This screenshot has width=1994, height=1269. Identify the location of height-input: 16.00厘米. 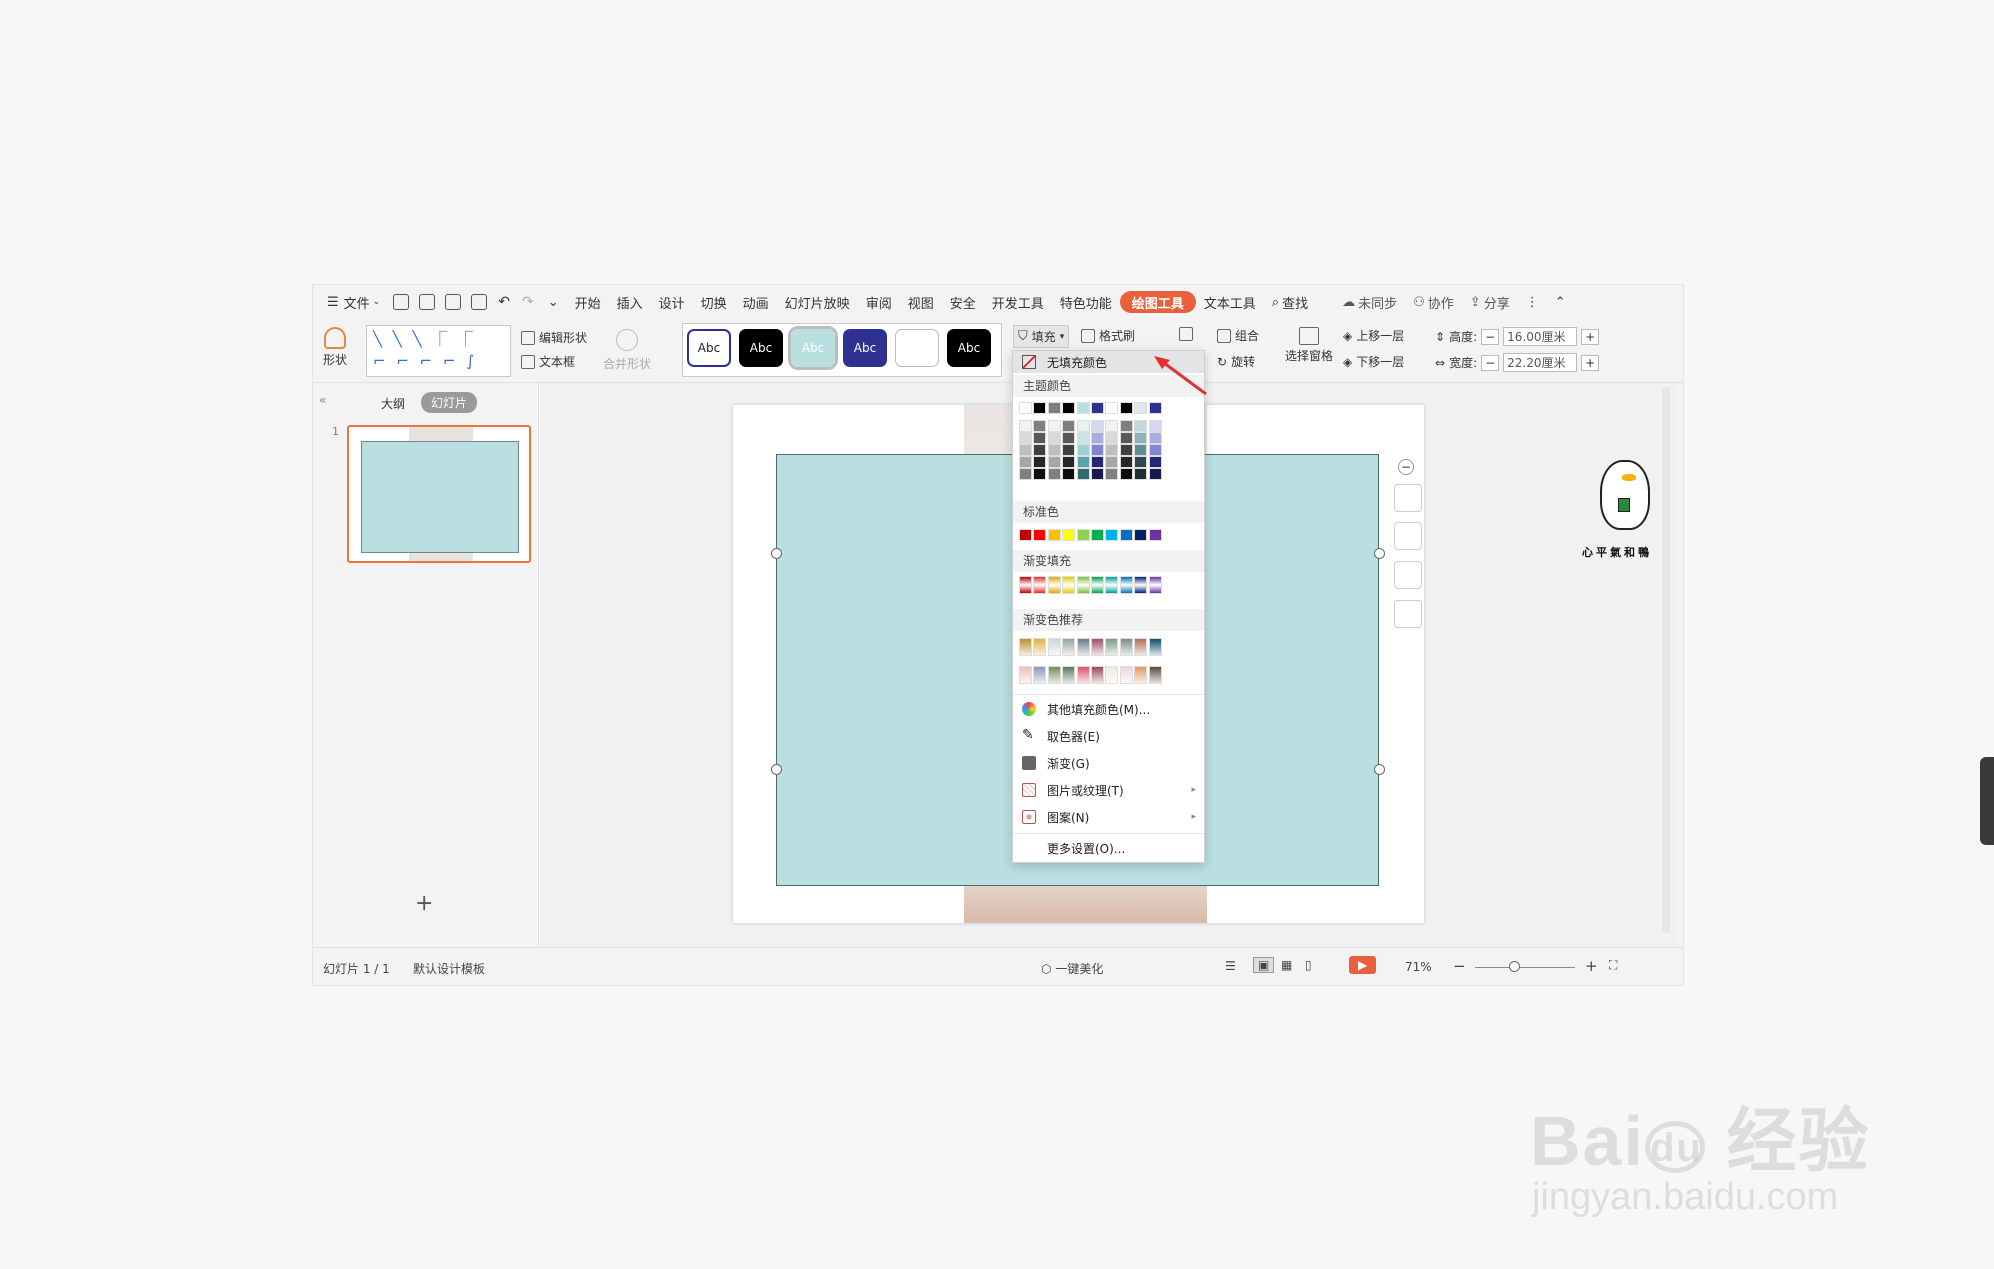
(1540, 336).